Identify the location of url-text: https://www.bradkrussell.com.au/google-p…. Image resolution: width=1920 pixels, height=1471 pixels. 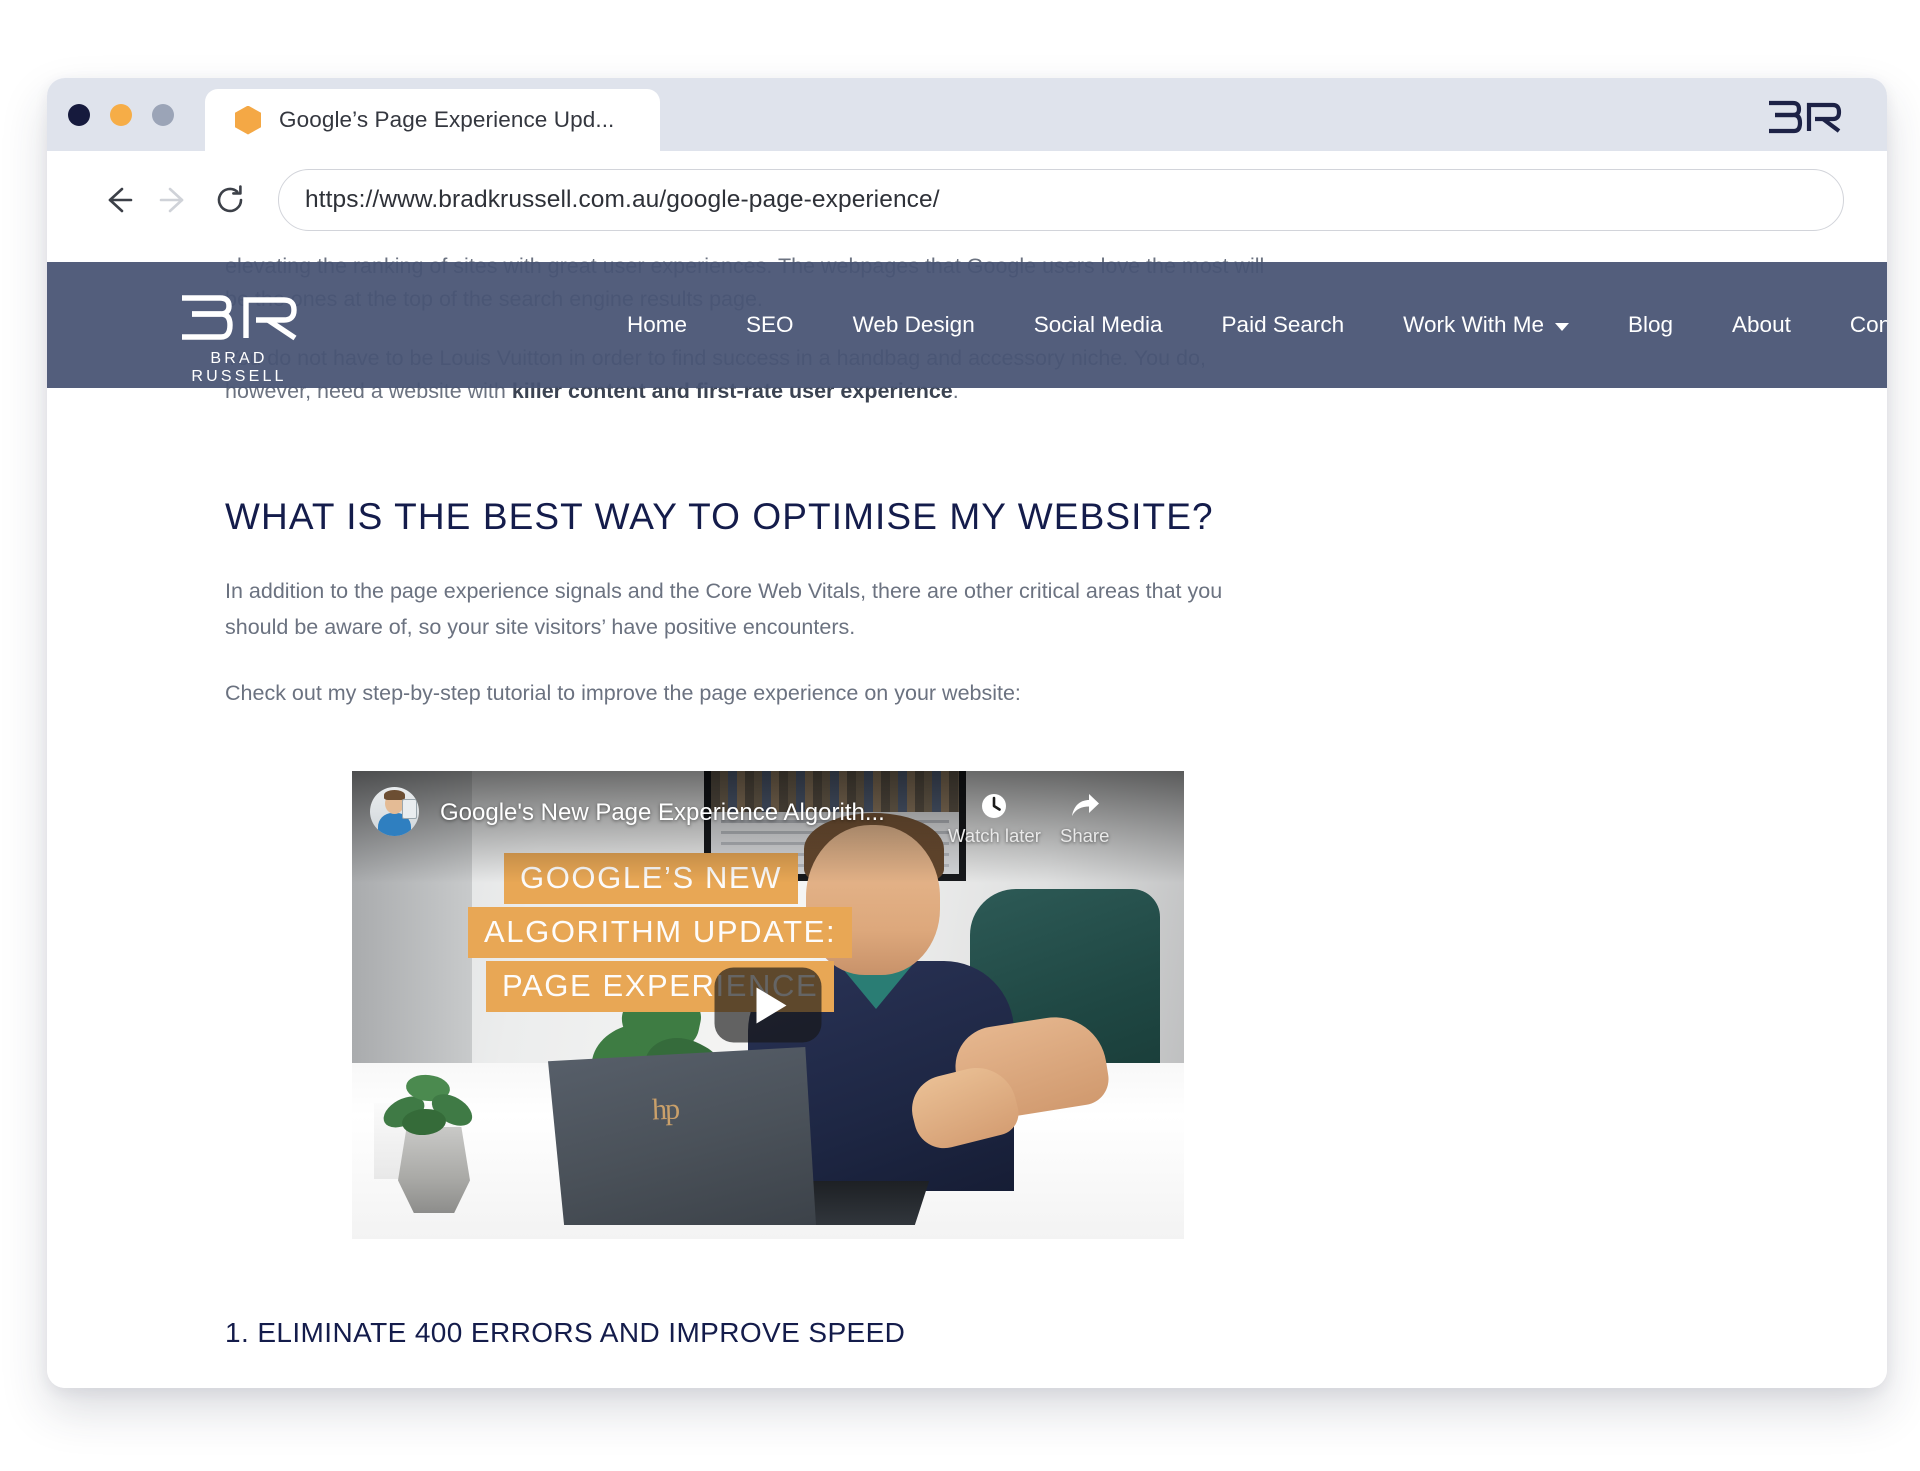
(622, 200).